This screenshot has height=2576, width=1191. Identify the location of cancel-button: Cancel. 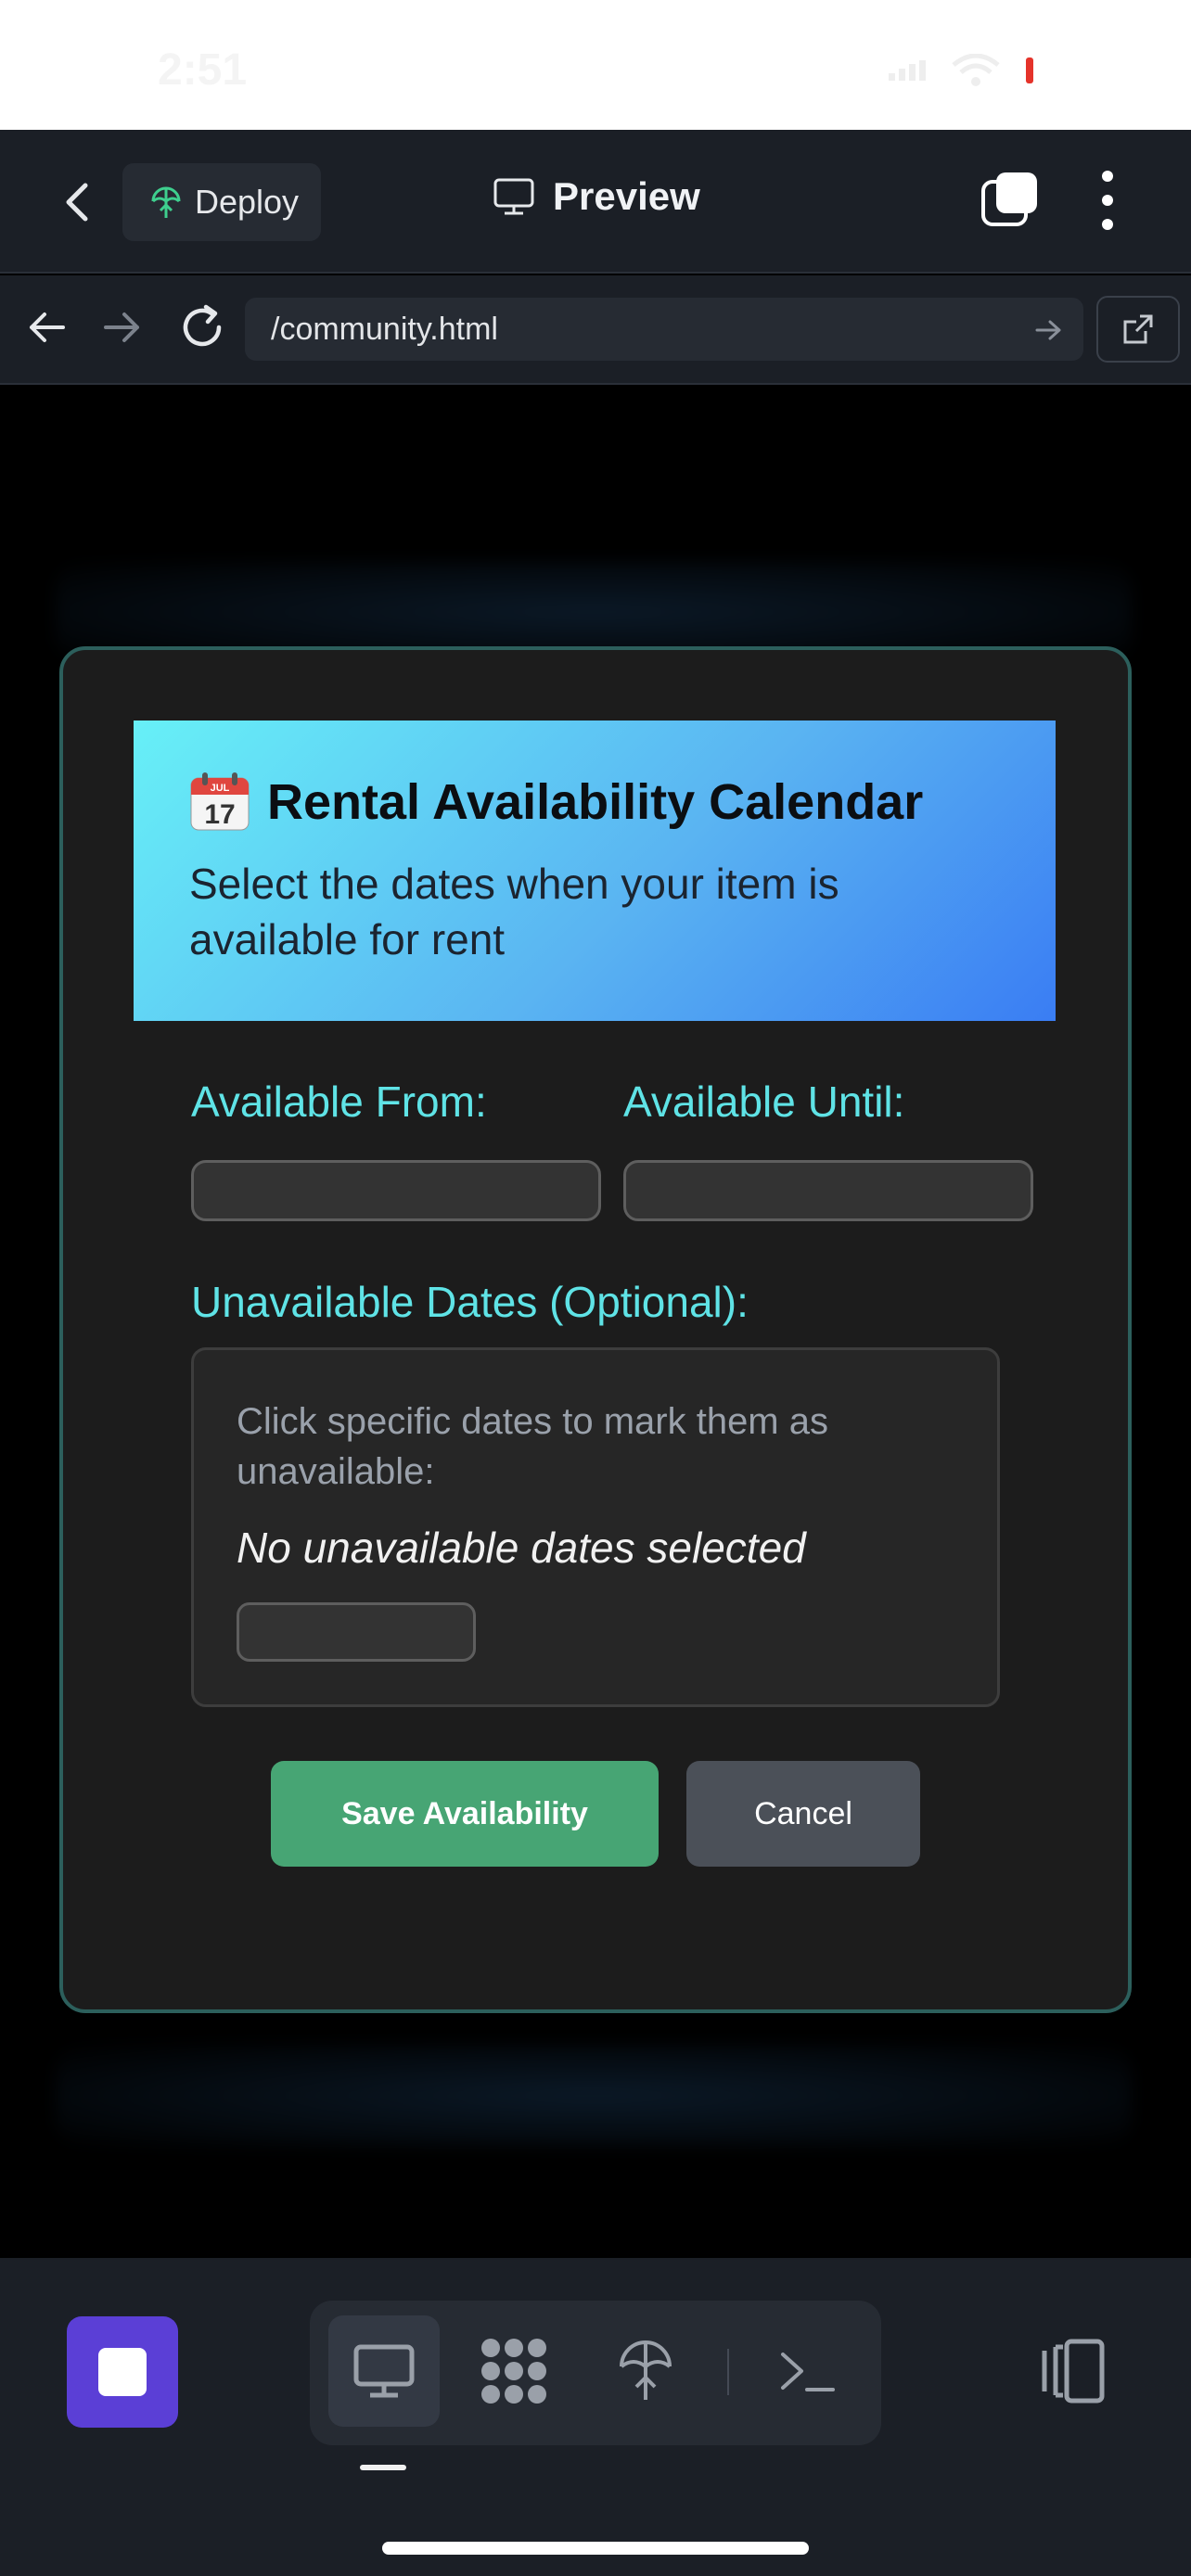
(803, 1814).